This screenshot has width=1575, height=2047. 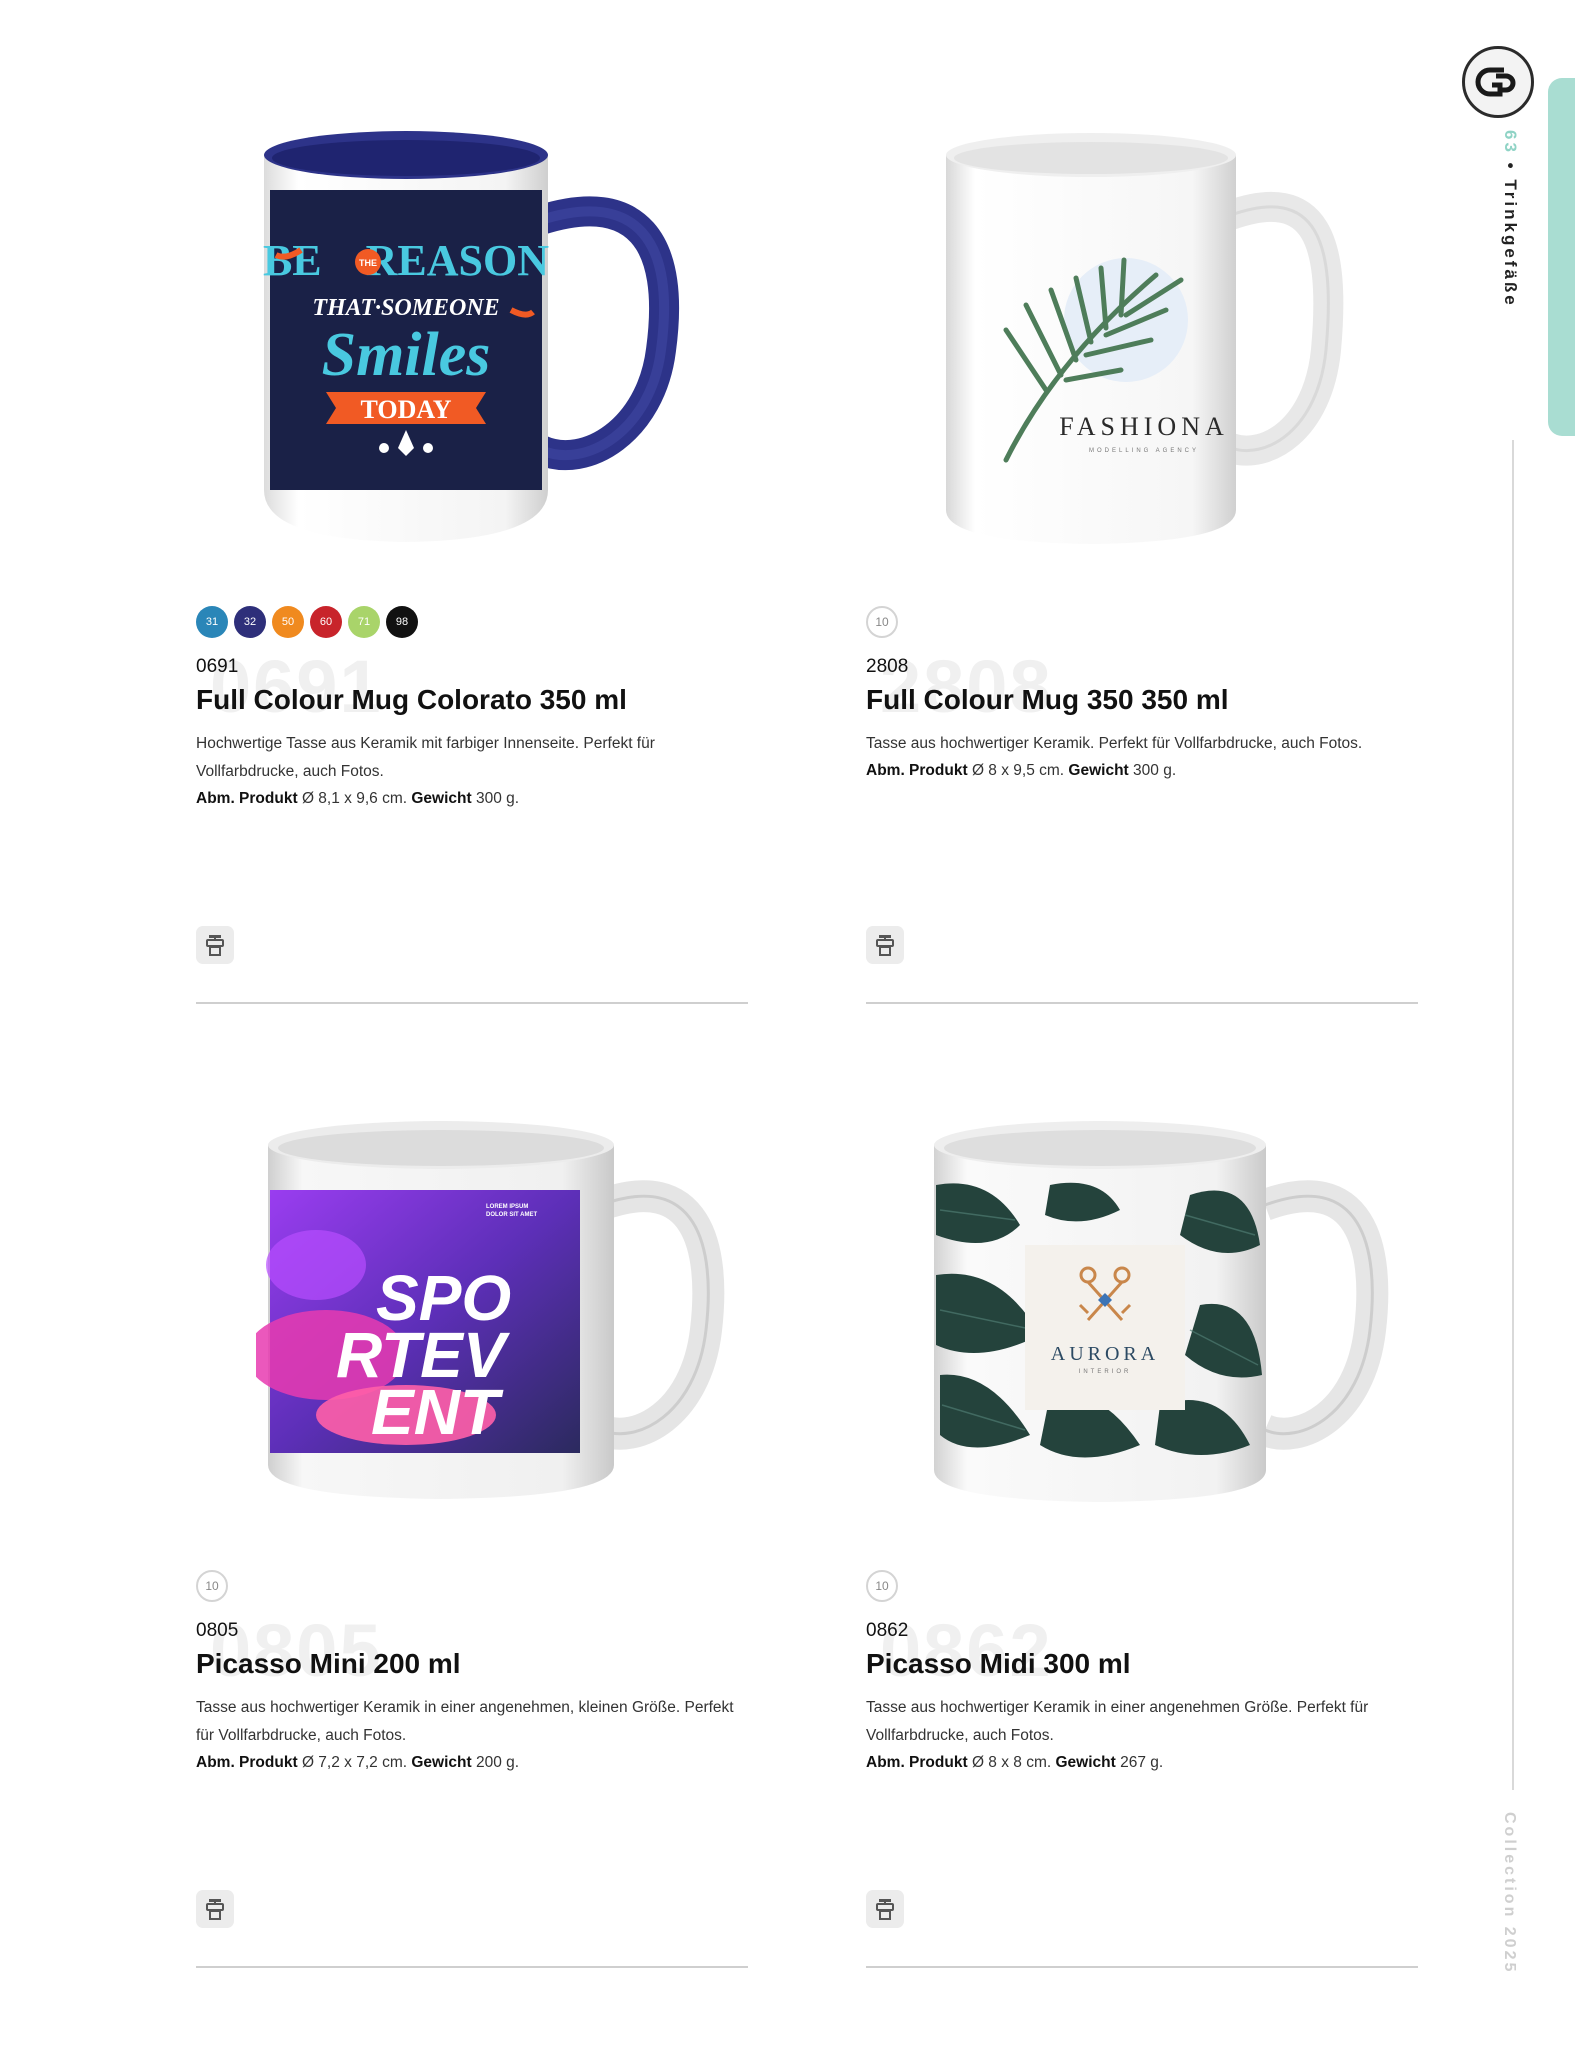 I want to click on brand-logo, so click(x=1498, y=82).